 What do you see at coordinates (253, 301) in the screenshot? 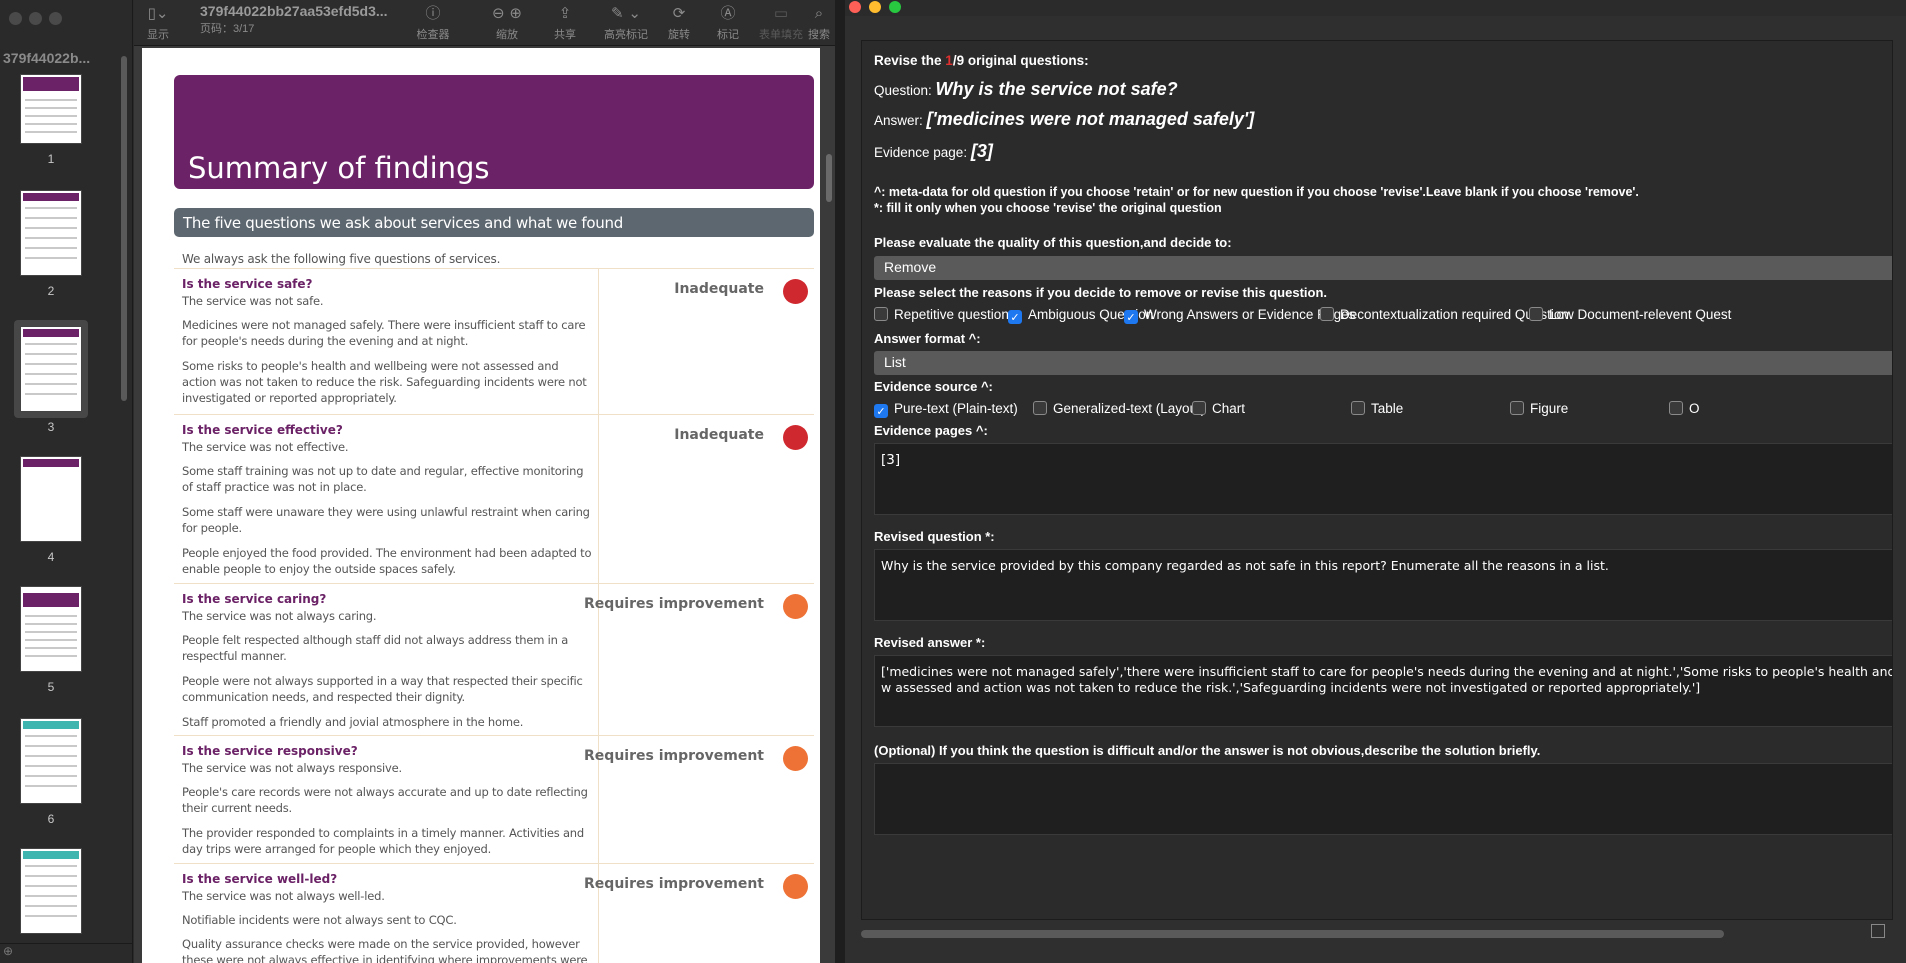
I see `finding-paragraph: The service was not safe.` at bounding box center [253, 301].